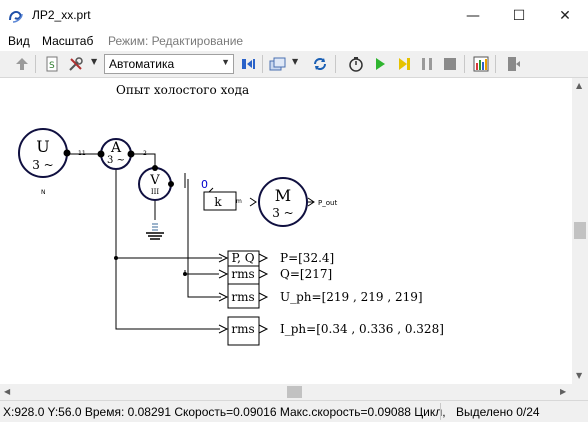 The image size is (588, 422). I want to click on motor-phases: 3 ~, so click(283, 213).